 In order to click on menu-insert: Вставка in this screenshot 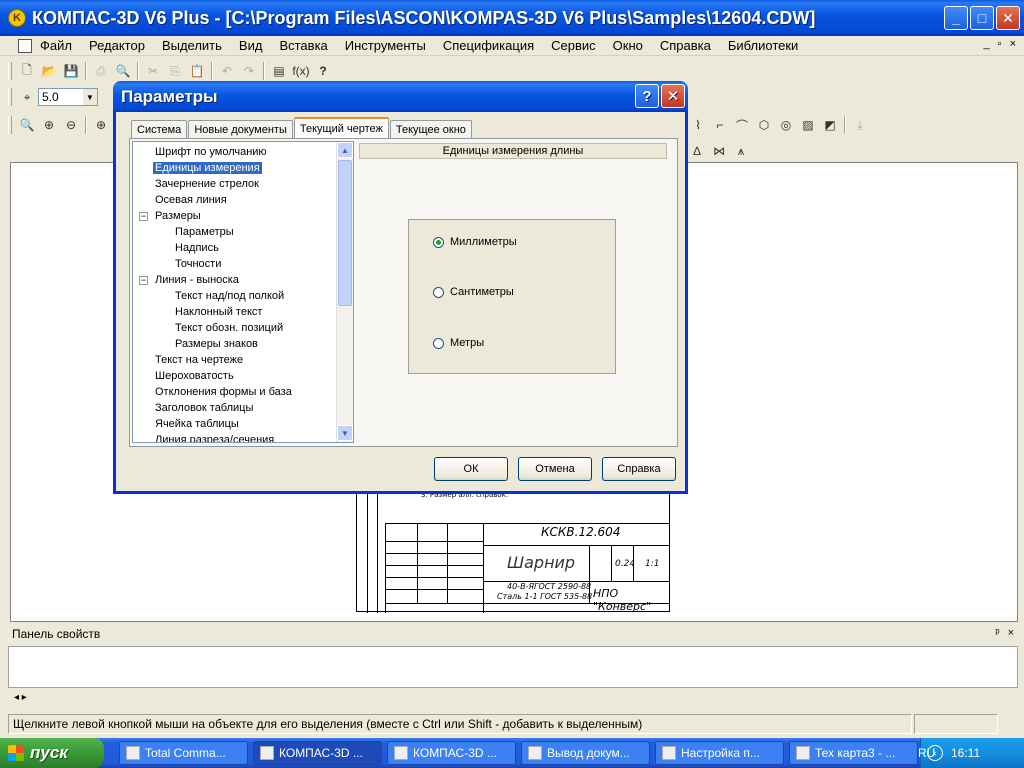, I will do `click(303, 45)`.